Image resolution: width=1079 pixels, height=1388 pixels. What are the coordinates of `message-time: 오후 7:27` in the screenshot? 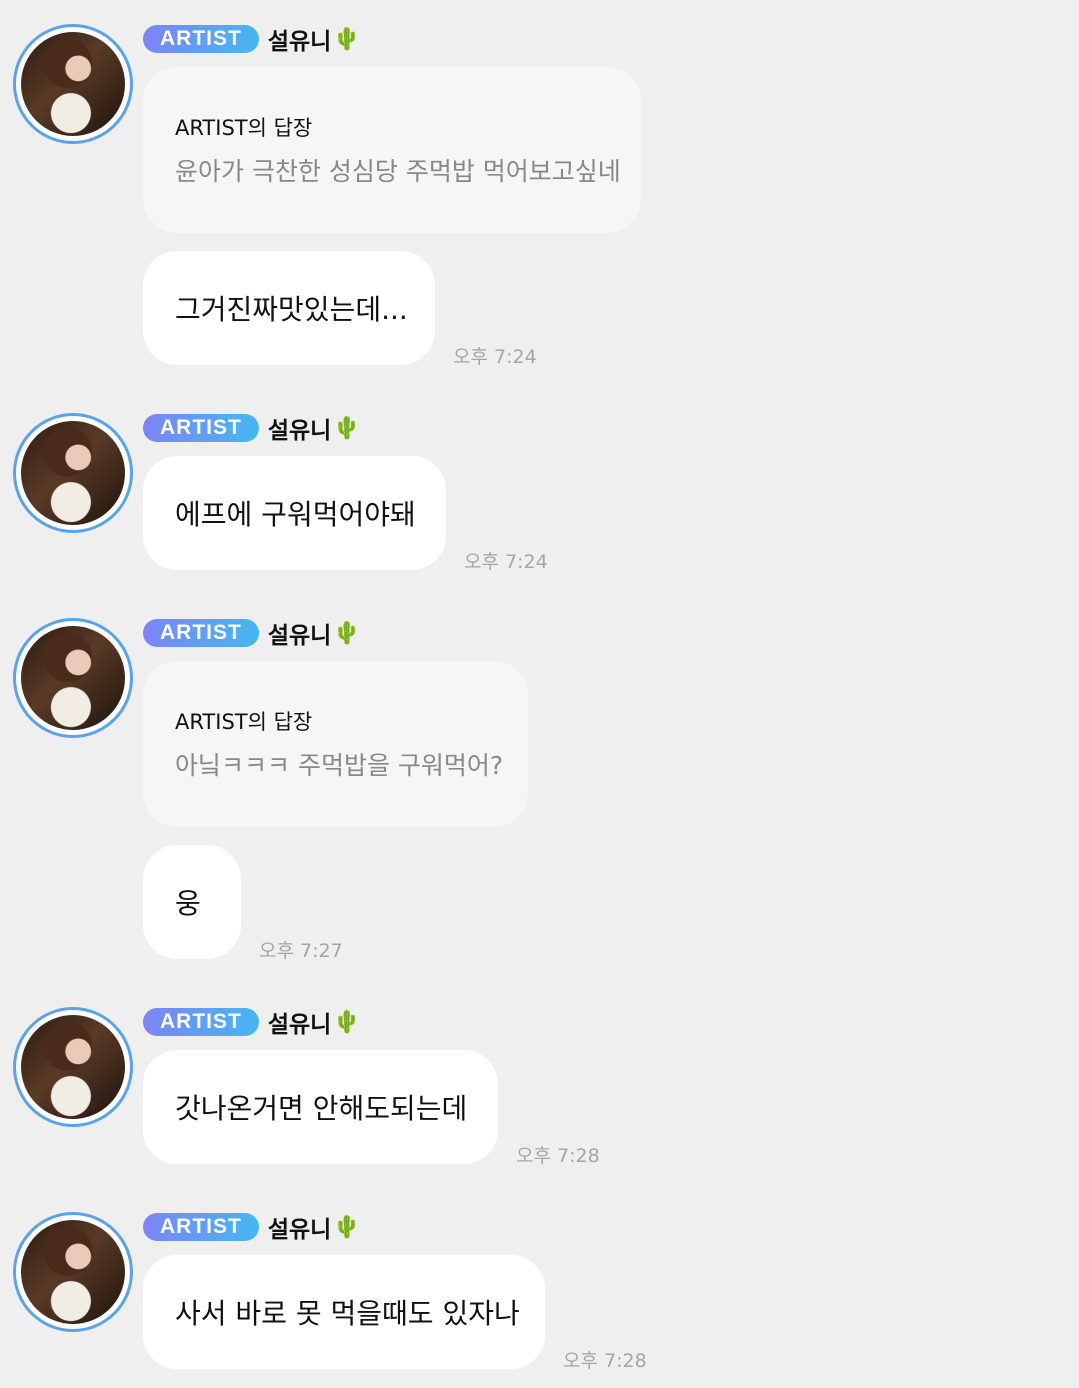 It's located at (301, 951).